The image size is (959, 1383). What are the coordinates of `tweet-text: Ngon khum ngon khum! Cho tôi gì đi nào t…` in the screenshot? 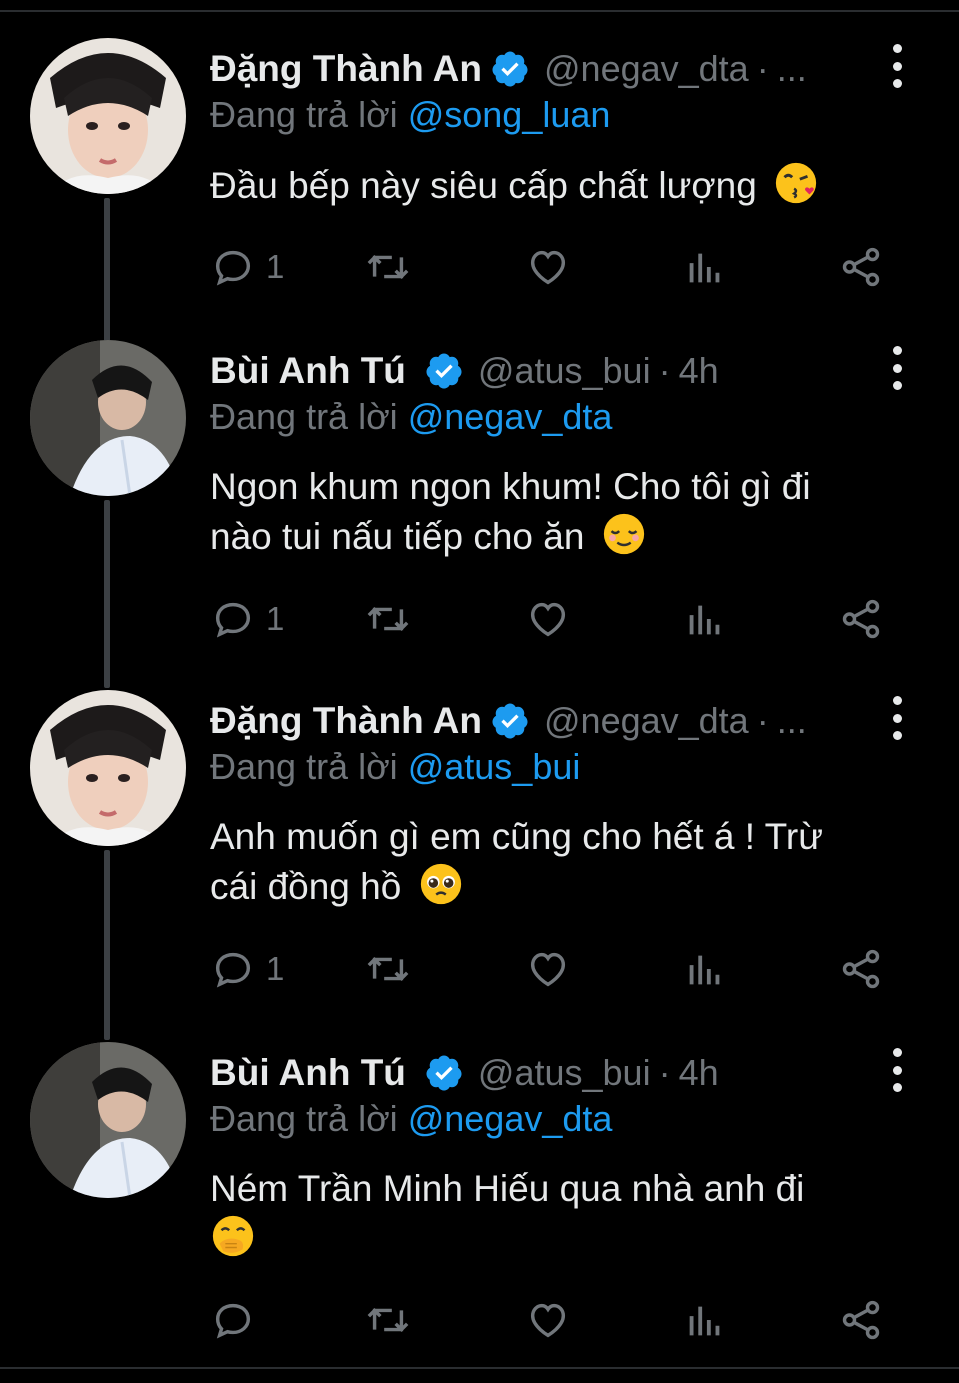 It's located at (554, 511).